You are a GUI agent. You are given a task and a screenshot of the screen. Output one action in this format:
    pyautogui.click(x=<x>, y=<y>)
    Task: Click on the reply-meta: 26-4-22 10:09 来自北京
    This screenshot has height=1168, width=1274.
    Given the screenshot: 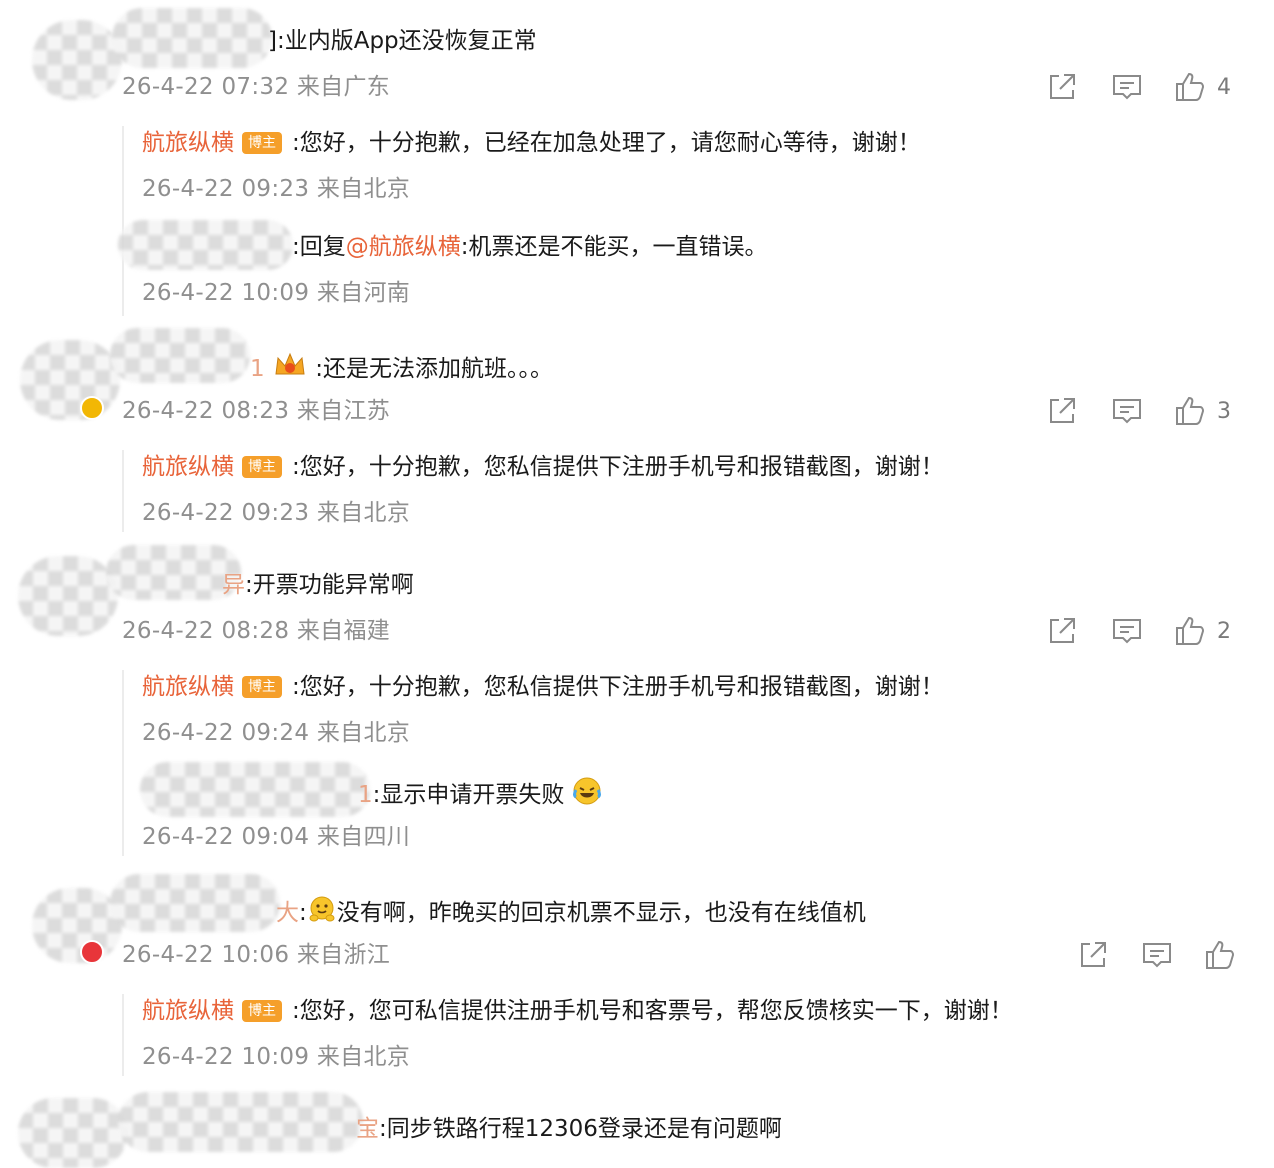 What is the action you would take?
    pyautogui.click(x=276, y=1057)
    